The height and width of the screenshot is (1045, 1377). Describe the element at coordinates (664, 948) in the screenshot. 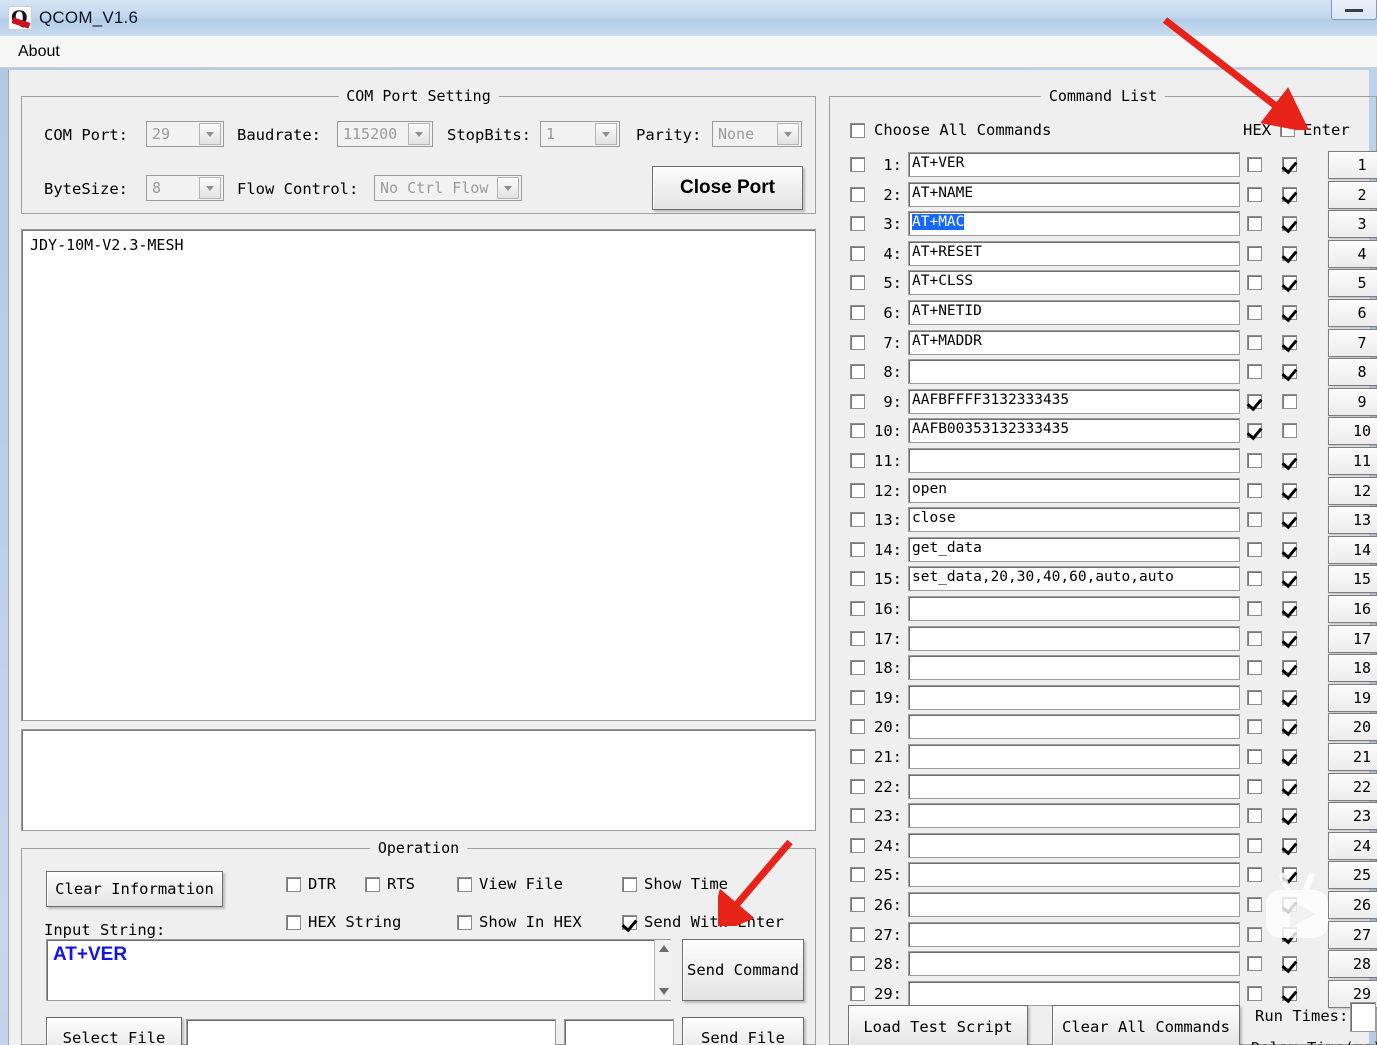

I see `scroll-up-icon` at that location.